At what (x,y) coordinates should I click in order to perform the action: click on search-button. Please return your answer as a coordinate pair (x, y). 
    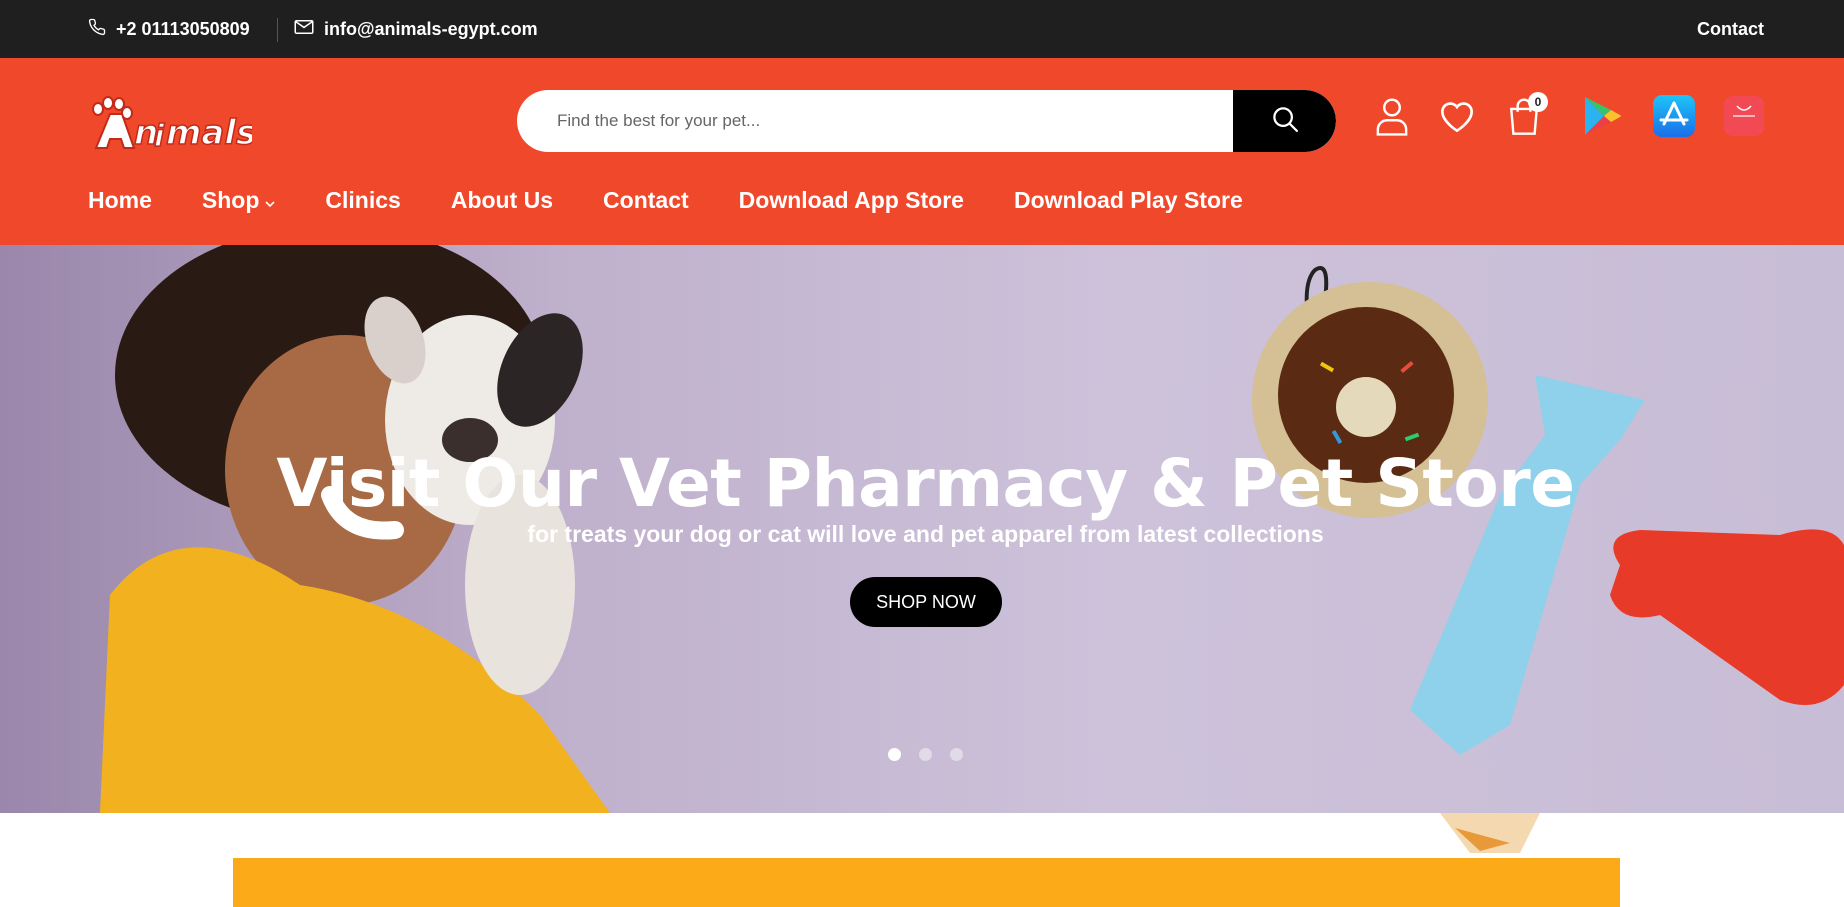
    Looking at the image, I should click on (1284, 121).